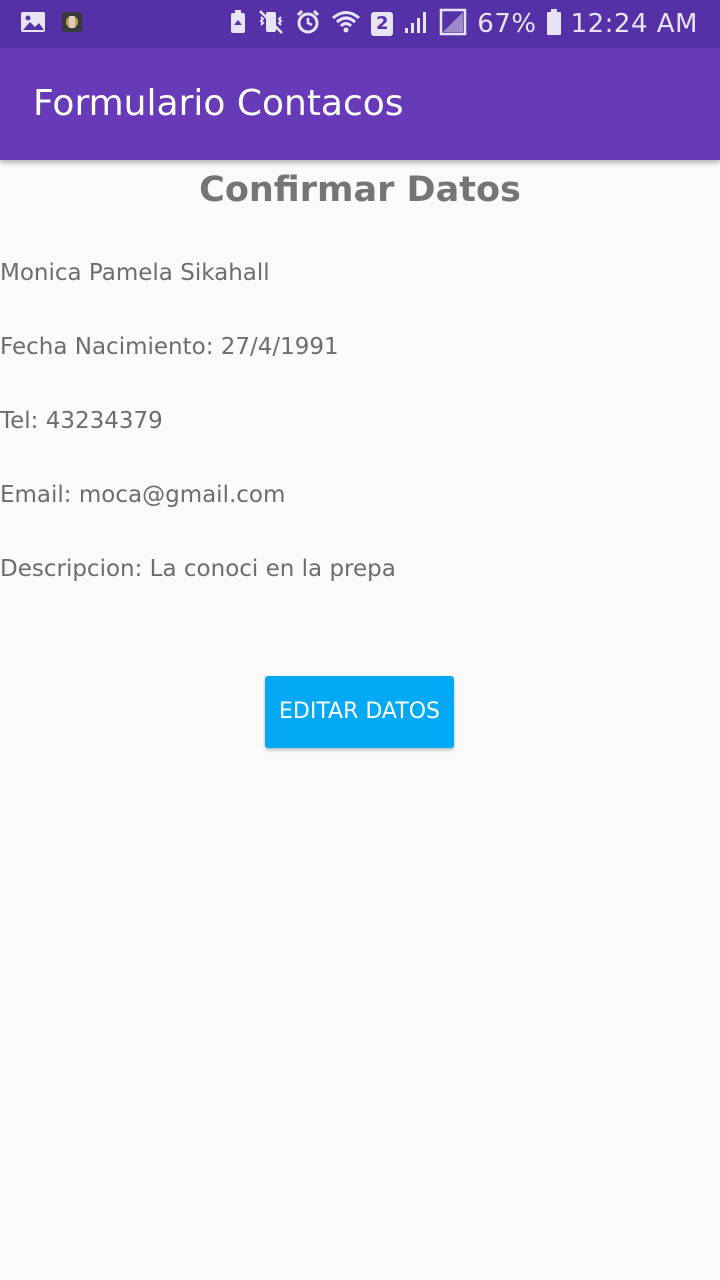 Image resolution: width=720 pixels, height=1280 pixels. I want to click on gallery-icon, so click(33, 24).